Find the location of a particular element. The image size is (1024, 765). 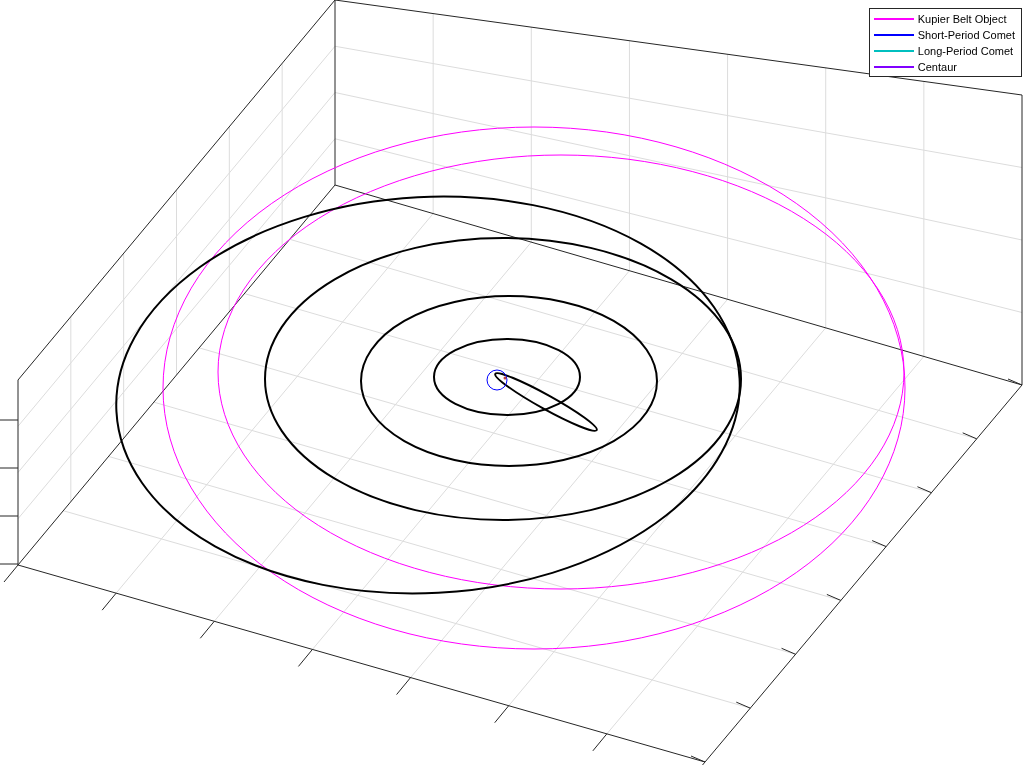

orbit-circle is located at coordinates (497, 380).